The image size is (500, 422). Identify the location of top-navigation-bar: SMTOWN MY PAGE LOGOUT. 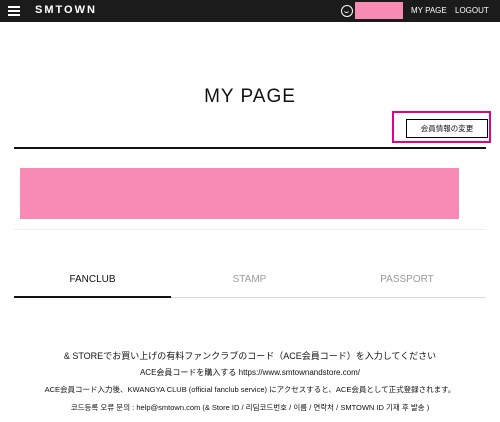
(250, 11).